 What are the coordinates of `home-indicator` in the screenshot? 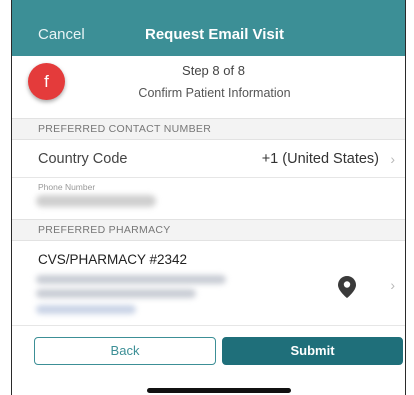 It's located at (219, 390).